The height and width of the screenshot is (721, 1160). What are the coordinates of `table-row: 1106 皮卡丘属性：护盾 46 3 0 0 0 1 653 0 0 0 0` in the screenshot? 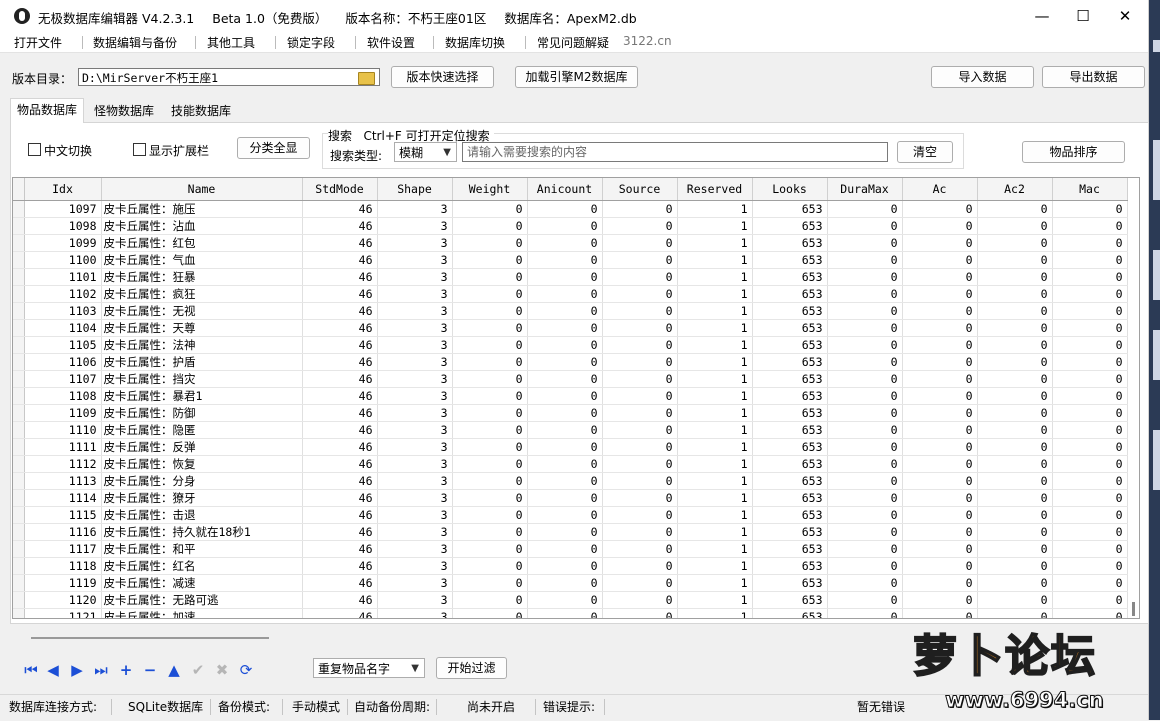 It's located at (570, 362).